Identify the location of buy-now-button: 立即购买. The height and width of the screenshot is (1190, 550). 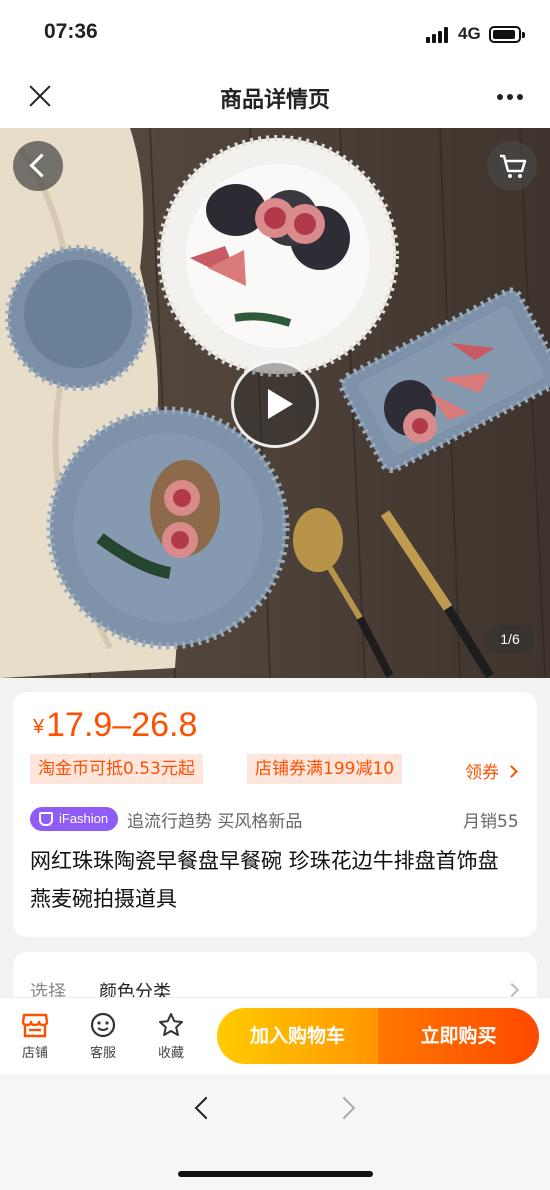
(458, 1036).